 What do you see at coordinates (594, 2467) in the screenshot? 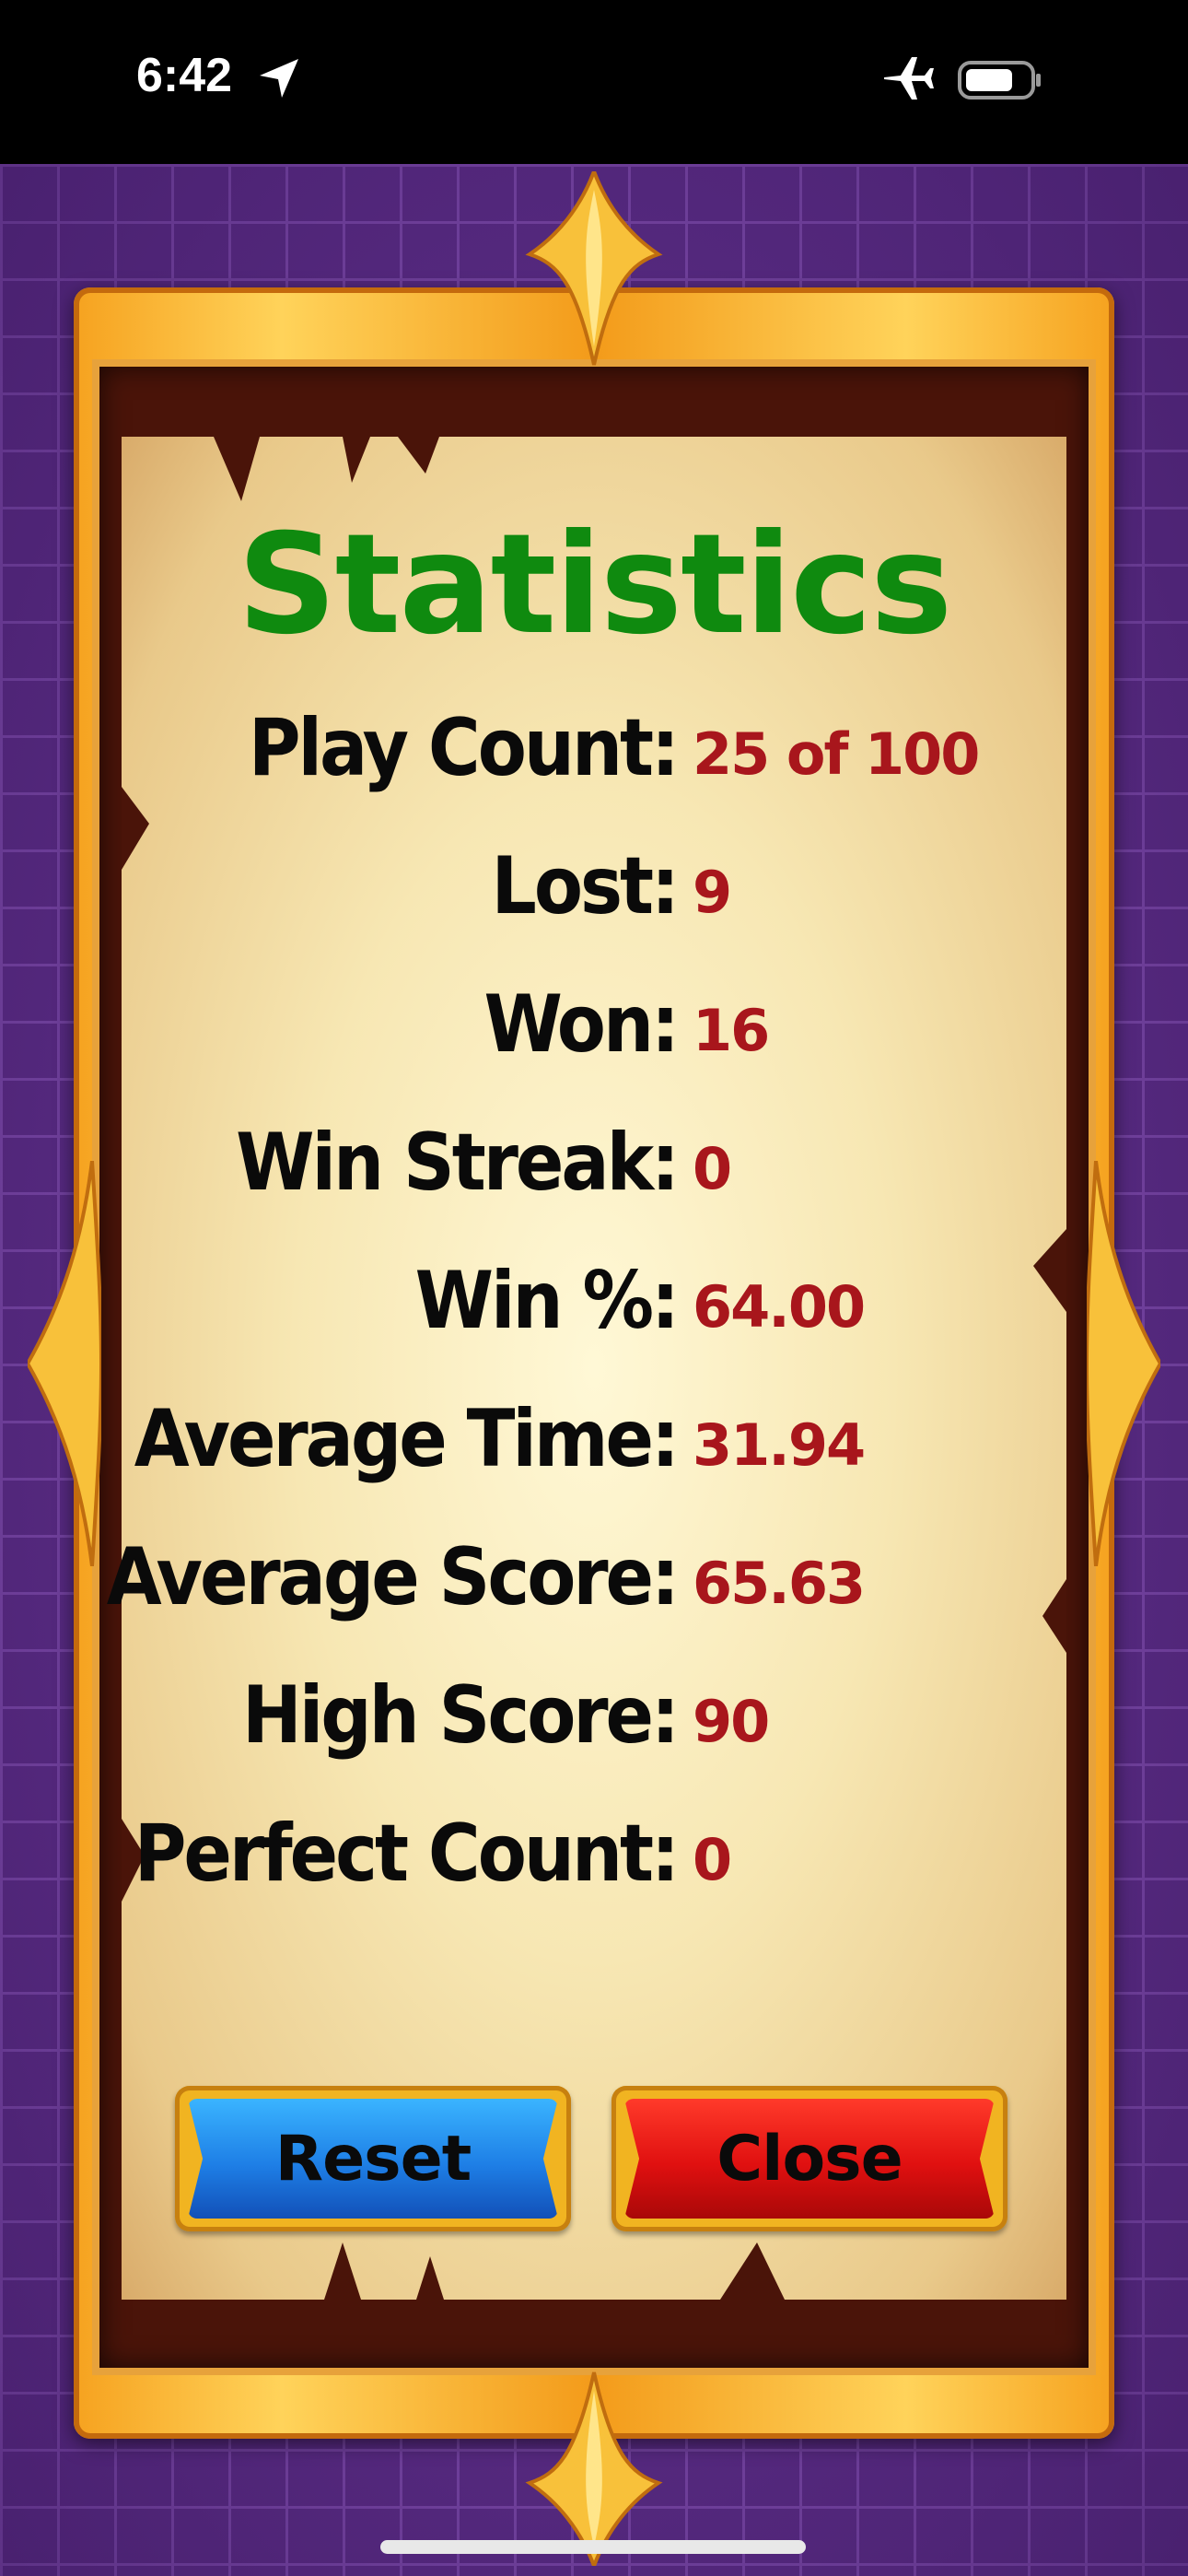
I see `fleur-ornament-bottom-icon` at bounding box center [594, 2467].